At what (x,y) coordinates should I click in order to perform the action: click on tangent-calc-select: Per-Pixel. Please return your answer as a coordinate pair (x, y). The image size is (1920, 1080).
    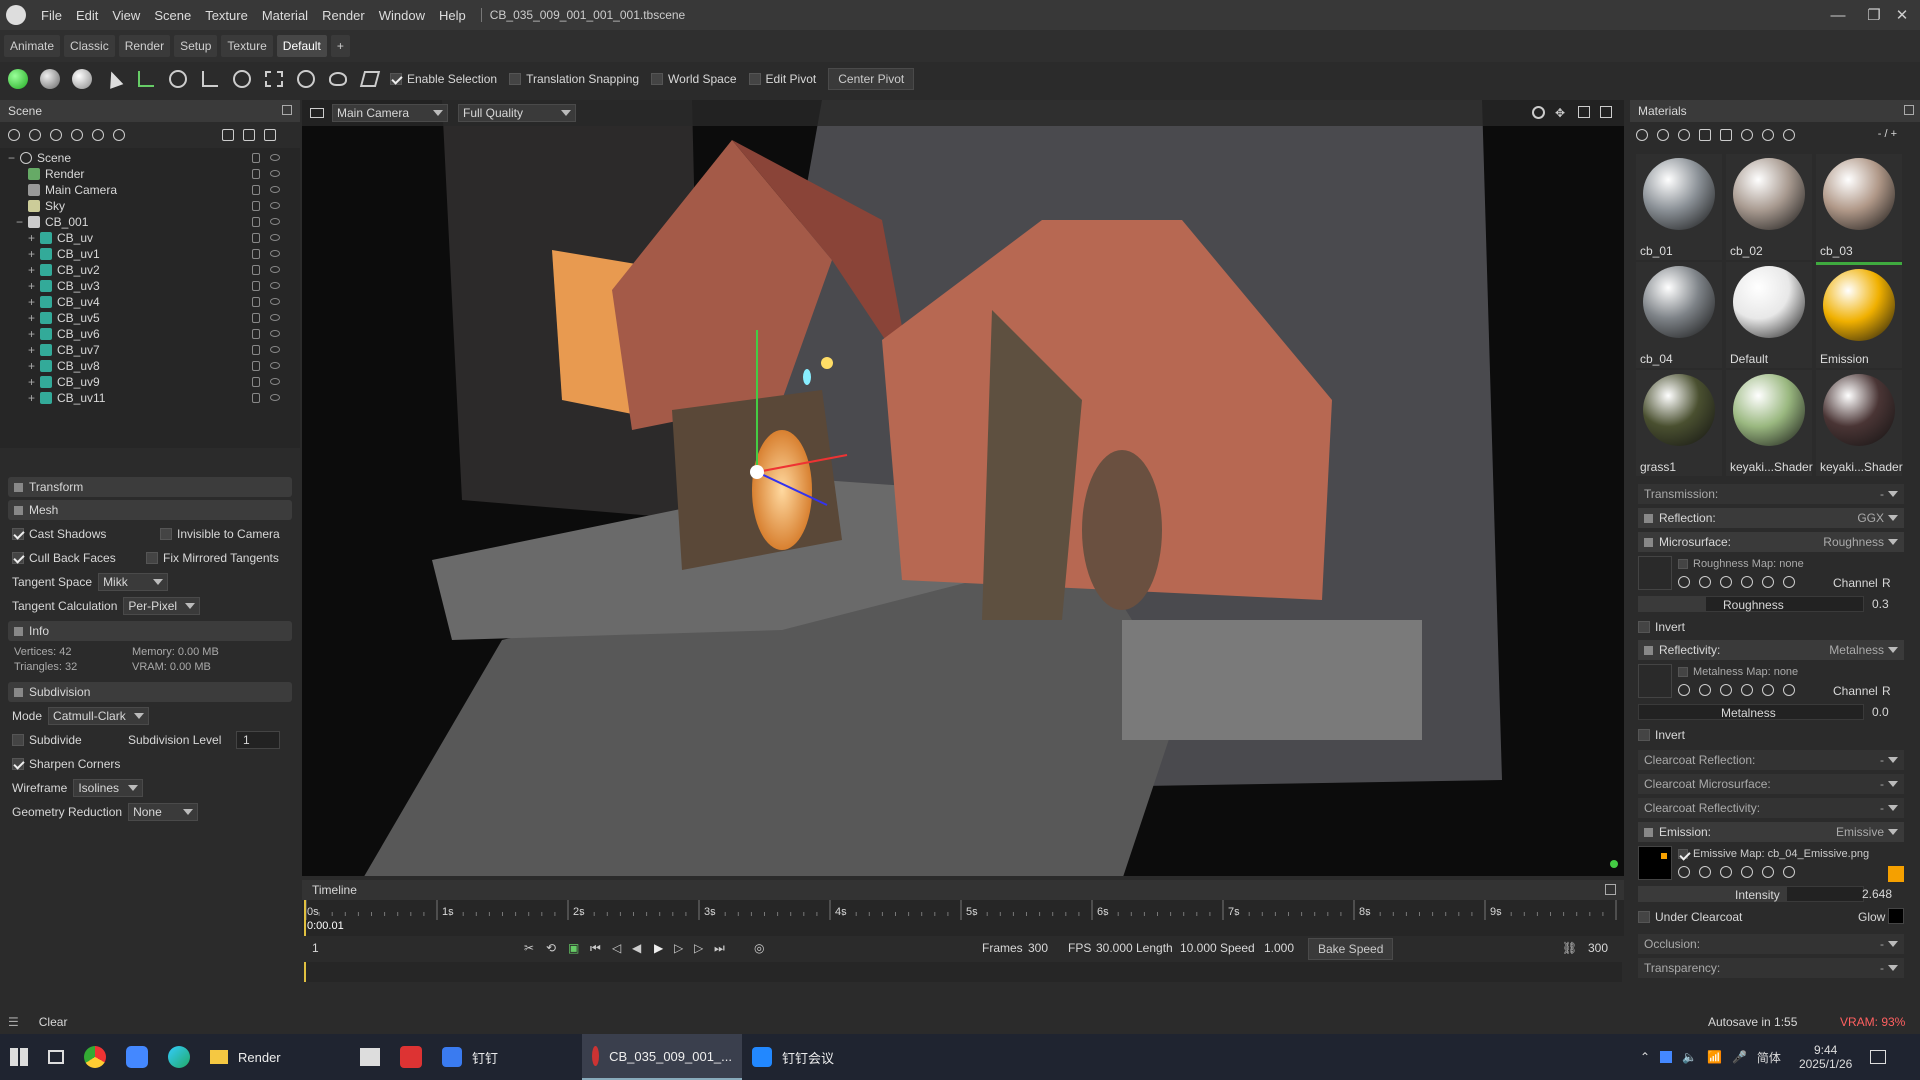
    Looking at the image, I should click on (162, 606).